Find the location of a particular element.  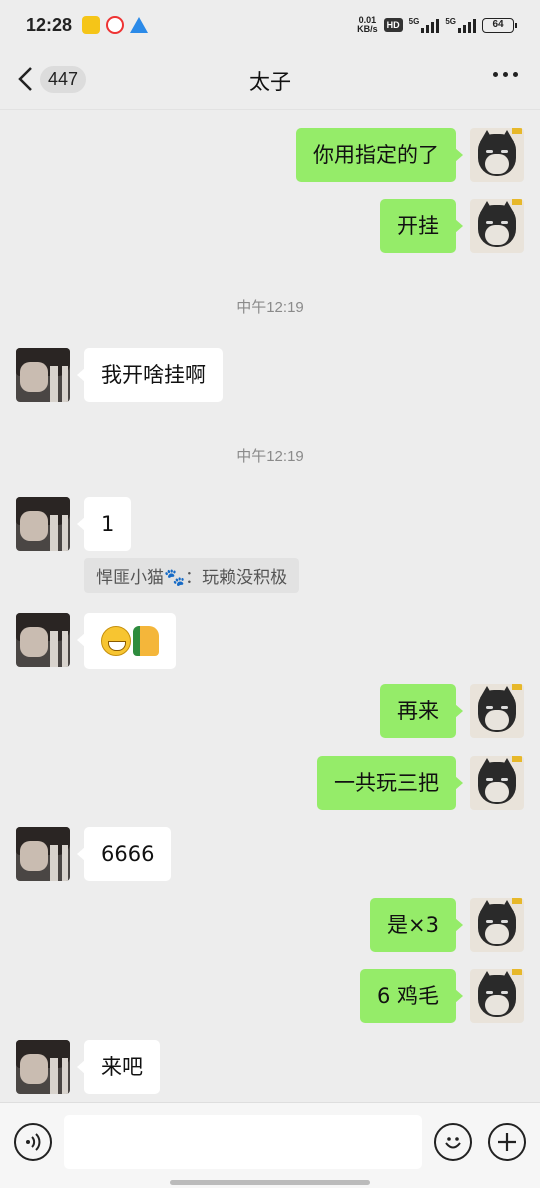

voice-button is located at coordinates (33, 1142).